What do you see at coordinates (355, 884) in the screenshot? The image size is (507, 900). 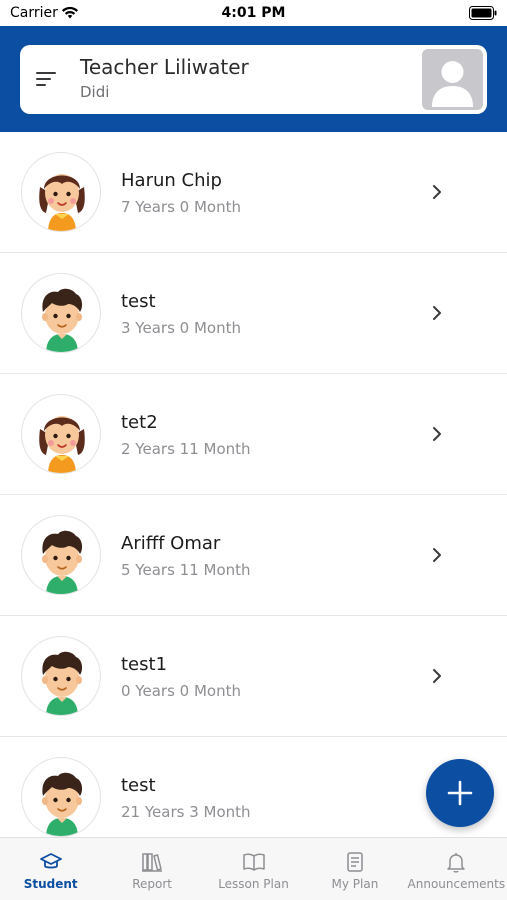 I see `tab-label: My Plan` at bounding box center [355, 884].